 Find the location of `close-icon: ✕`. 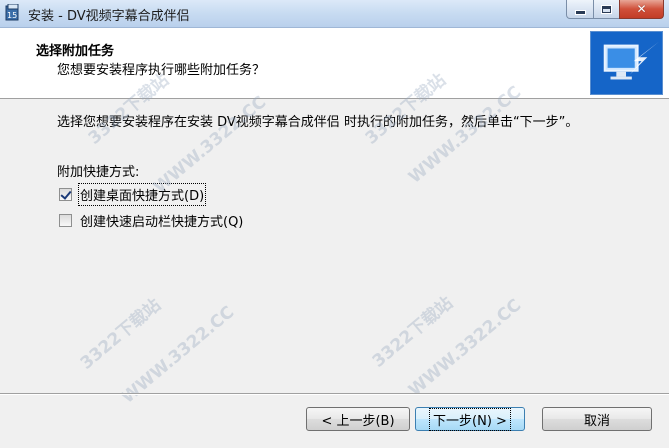

close-icon: ✕ is located at coordinates (641, 9).